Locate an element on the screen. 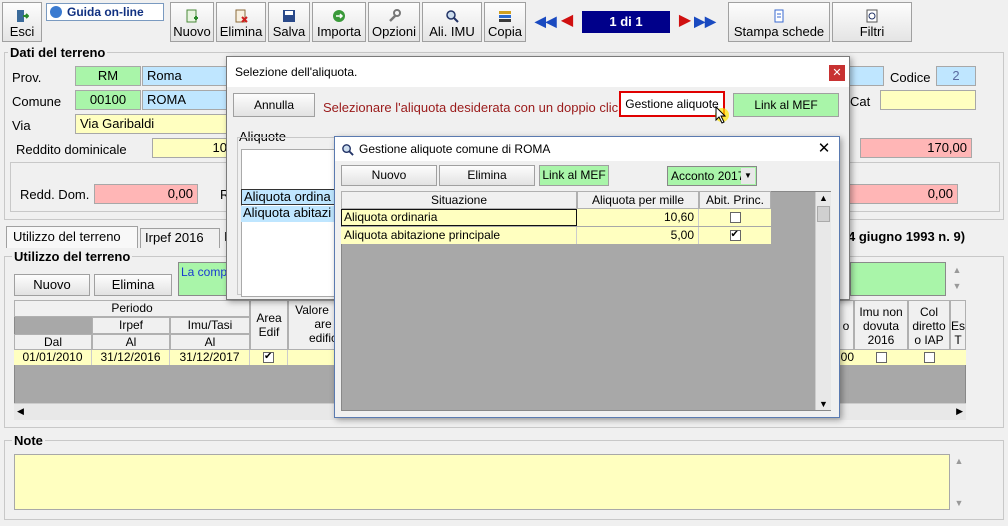 Image resolution: width=1008 pixels, height=526 pixels. codice-field: 2 is located at coordinates (956, 76).